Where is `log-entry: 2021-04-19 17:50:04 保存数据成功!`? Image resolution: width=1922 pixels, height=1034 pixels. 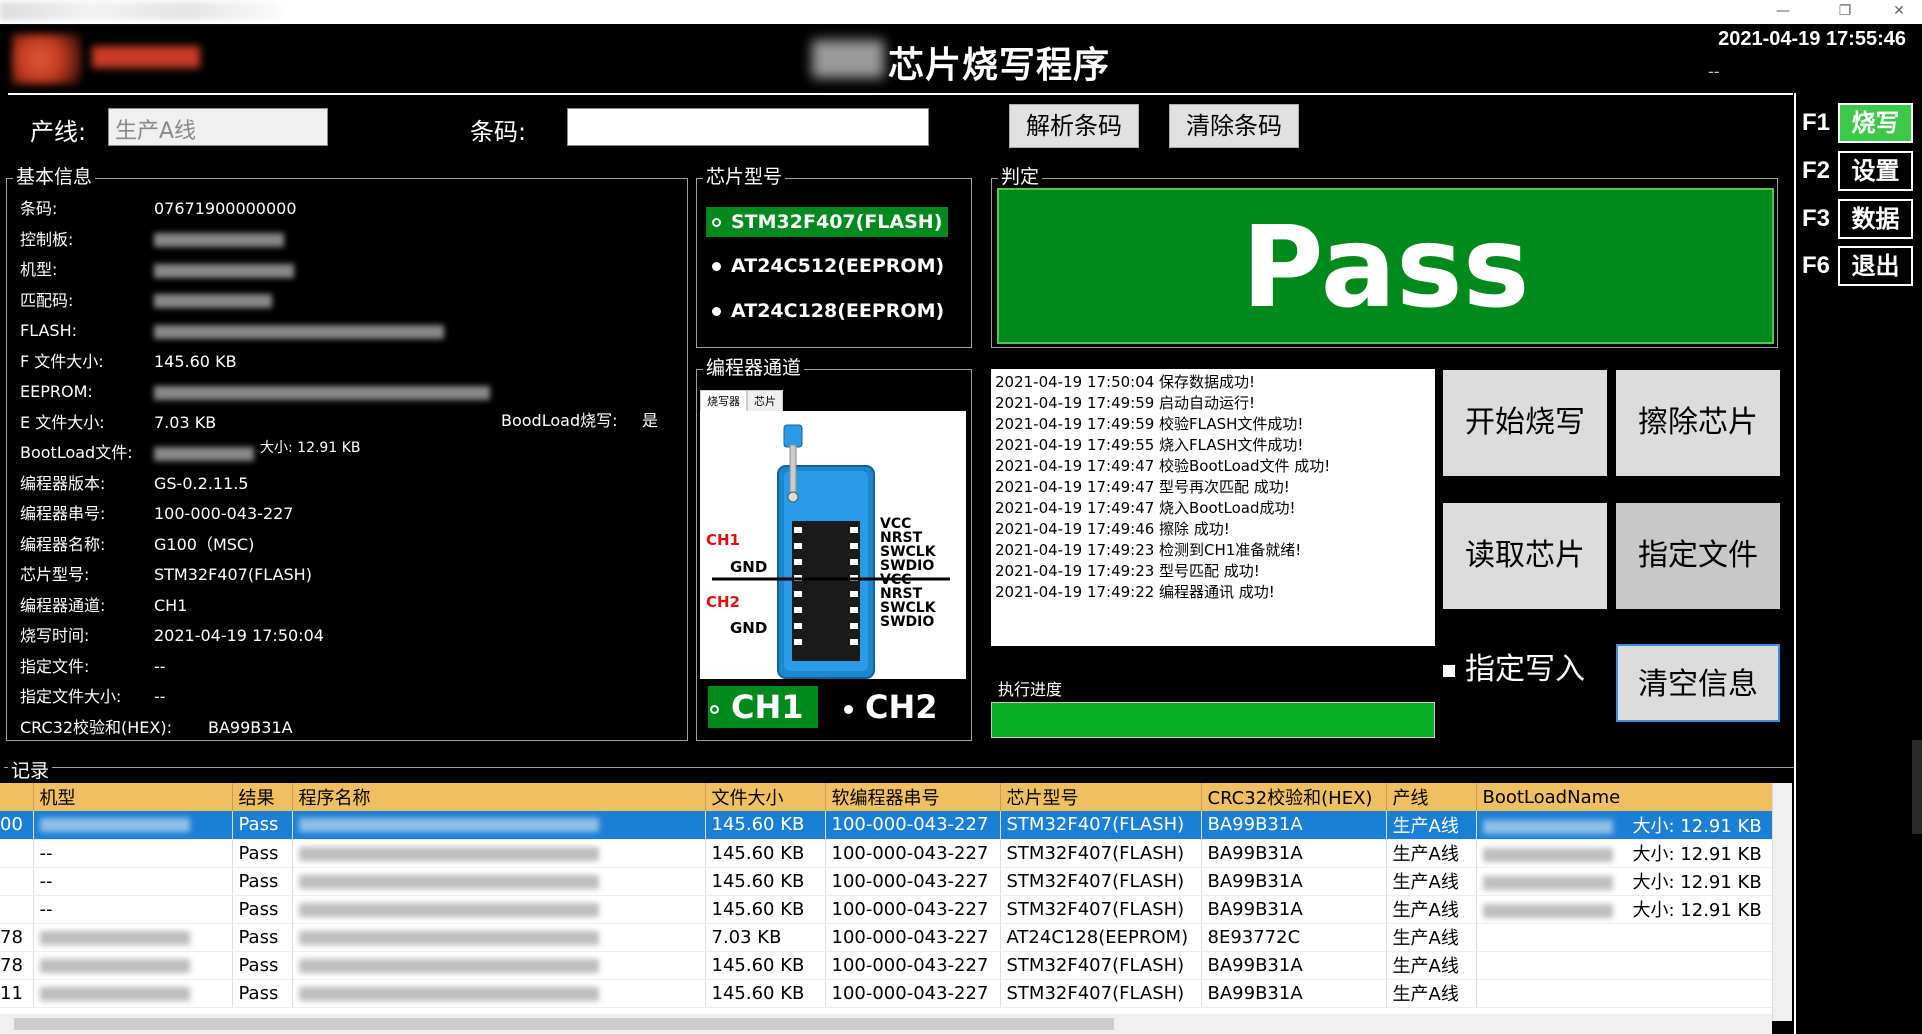
log-entry: 2021-04-19 17:50:04 保存数据成功! is located at coordinates (1213, 382).